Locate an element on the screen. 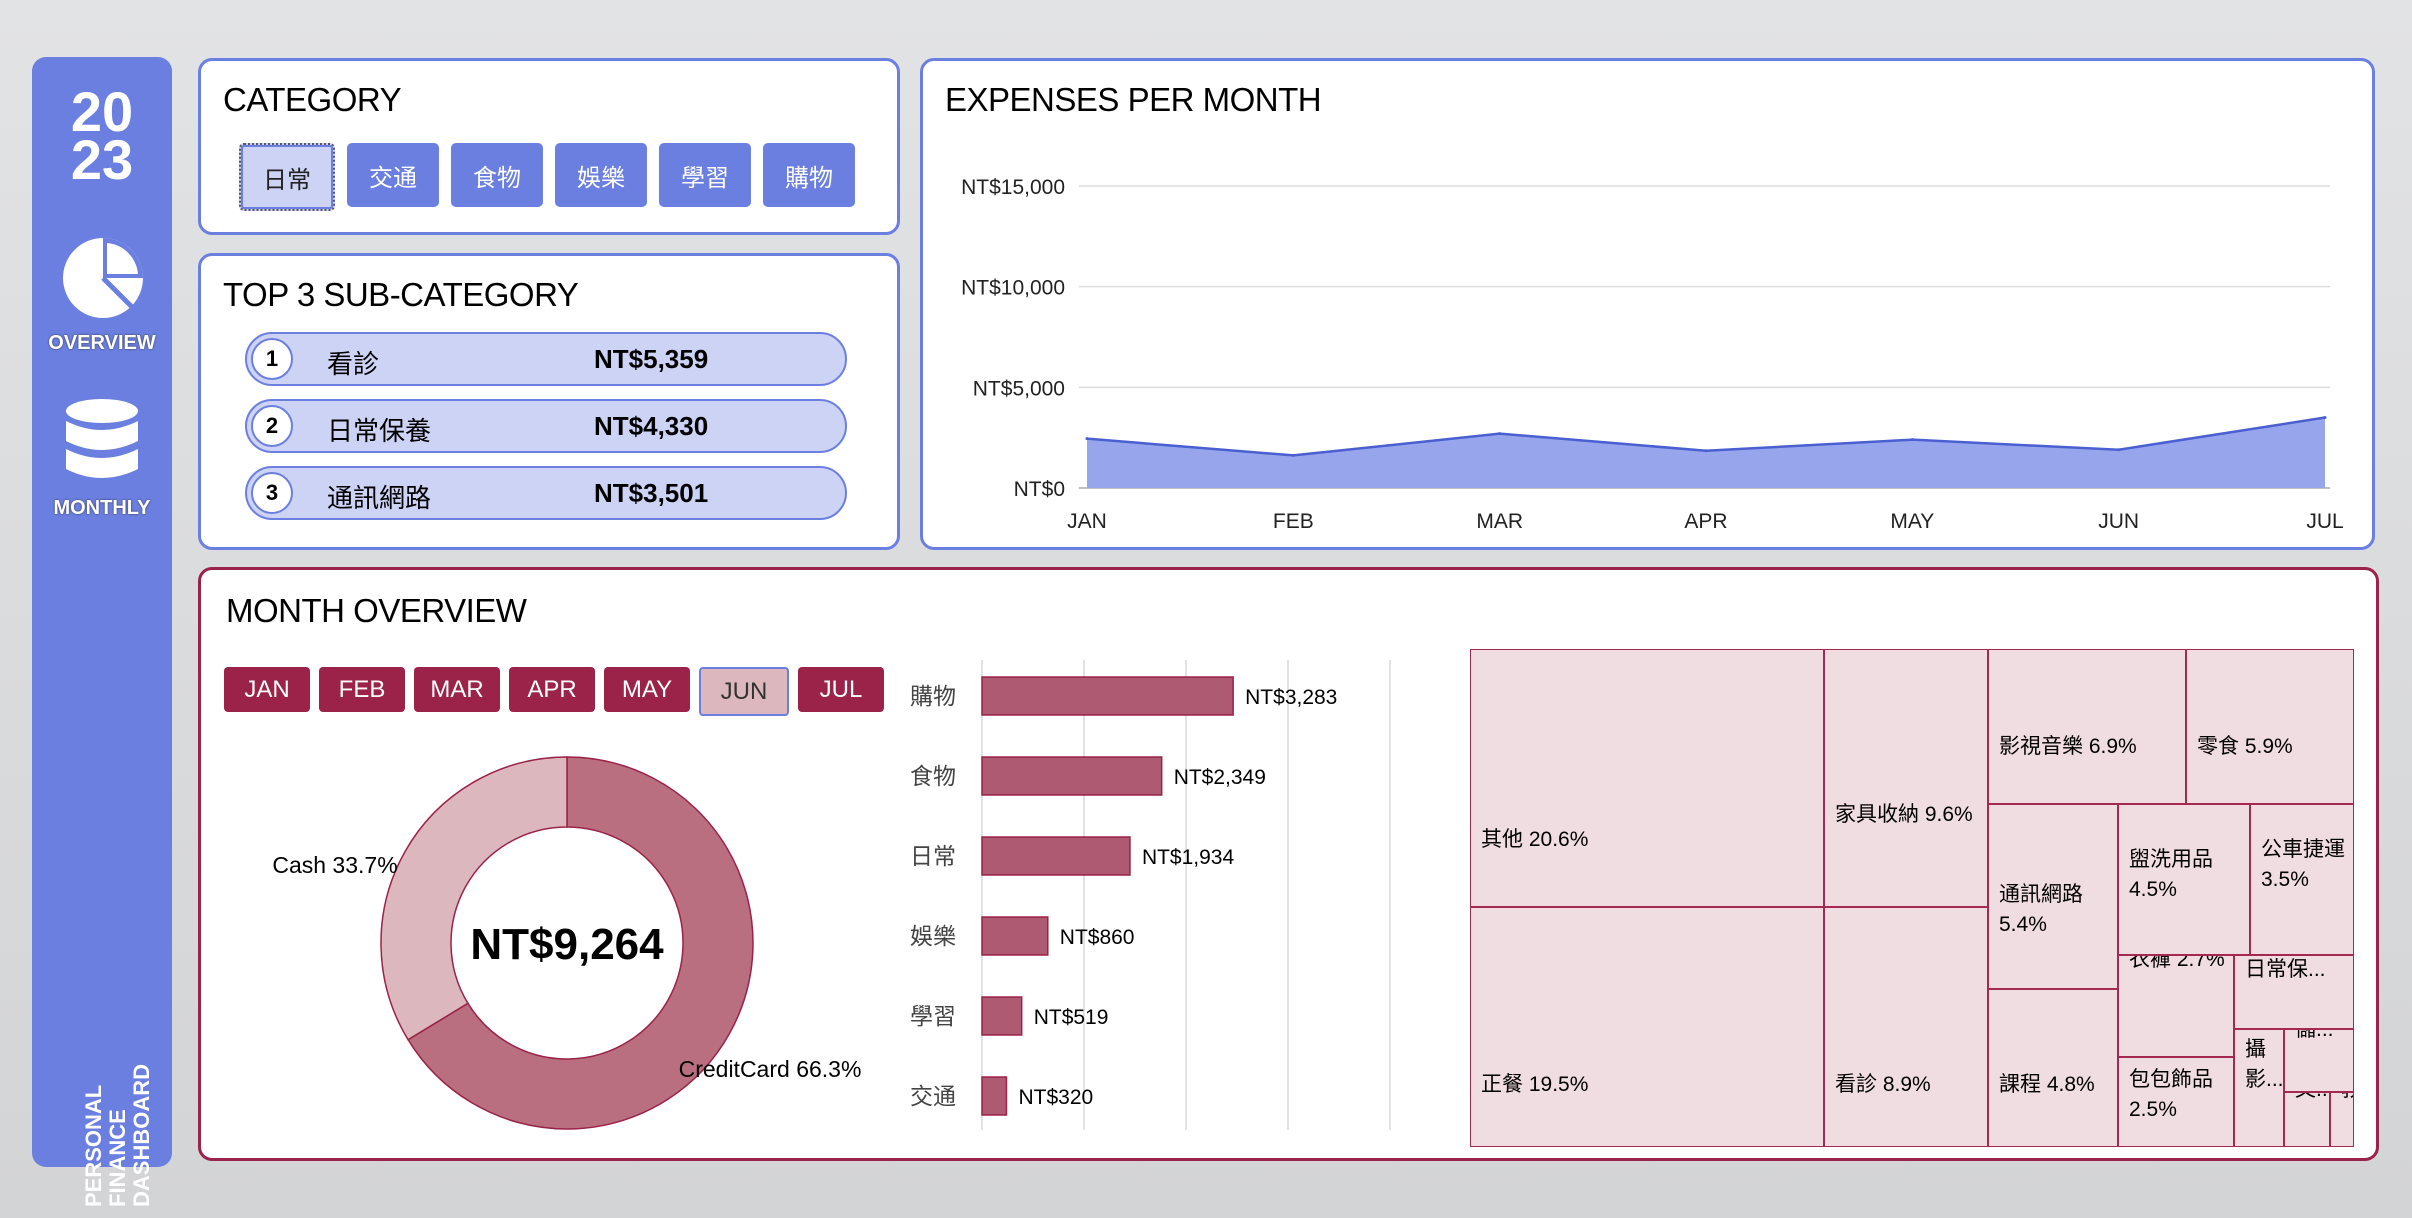 The height and width of the screenshot is (1218, 2412). pie-chart-icon is located at coordinates (103, 278).